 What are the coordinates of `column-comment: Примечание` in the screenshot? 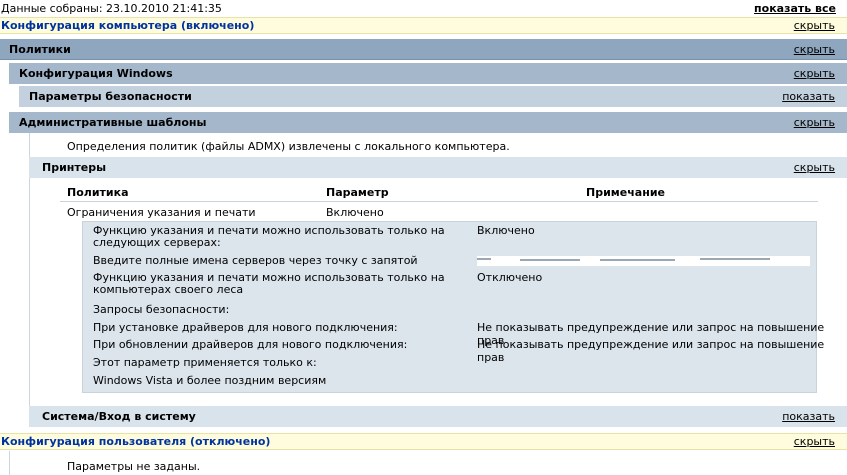 It's located at (625, 192).